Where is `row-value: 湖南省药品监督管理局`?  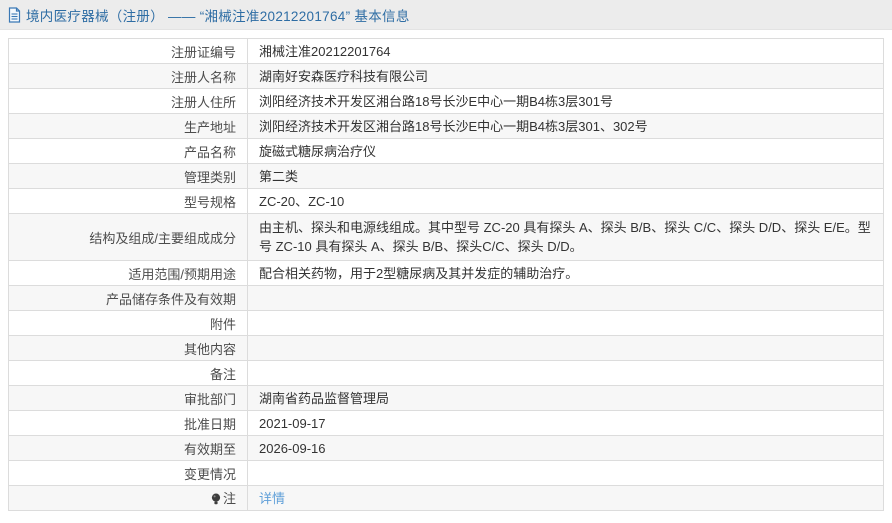 row-value: 湖南省药品监督管理局 is located at coordinates (565, 398).